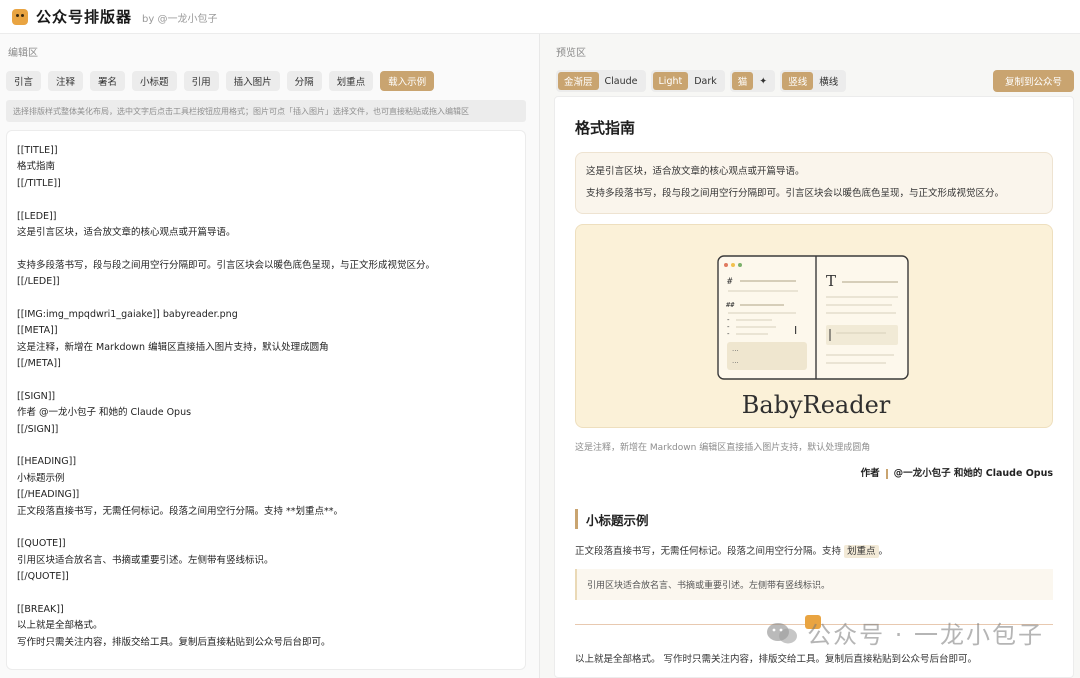  What do you see at coordinates (883, 551) in the screenshot?
I see `body-text-end: 。` at bounding box center [883, 551].